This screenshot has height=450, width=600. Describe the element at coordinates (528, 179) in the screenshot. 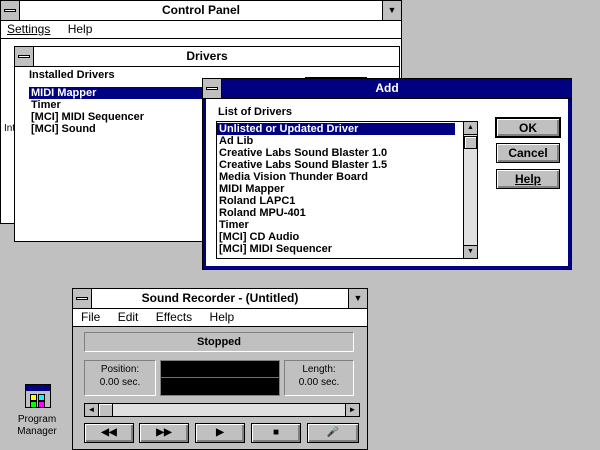

I see `help-button: Help` at that location.